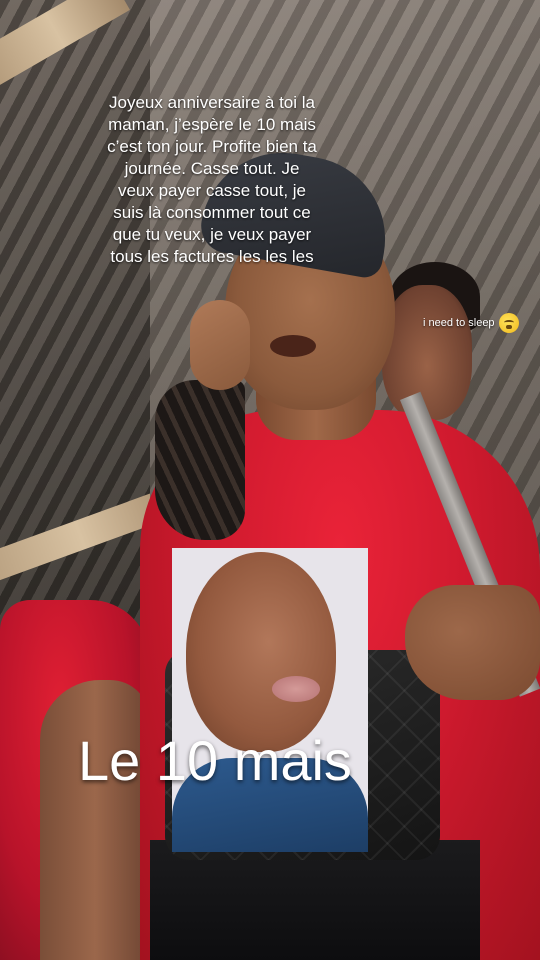 The image size is (540, 960). What do you see at coordinates (95, 820) in the screenshot?
I see `left-arm` at bounding box center [95, 820].